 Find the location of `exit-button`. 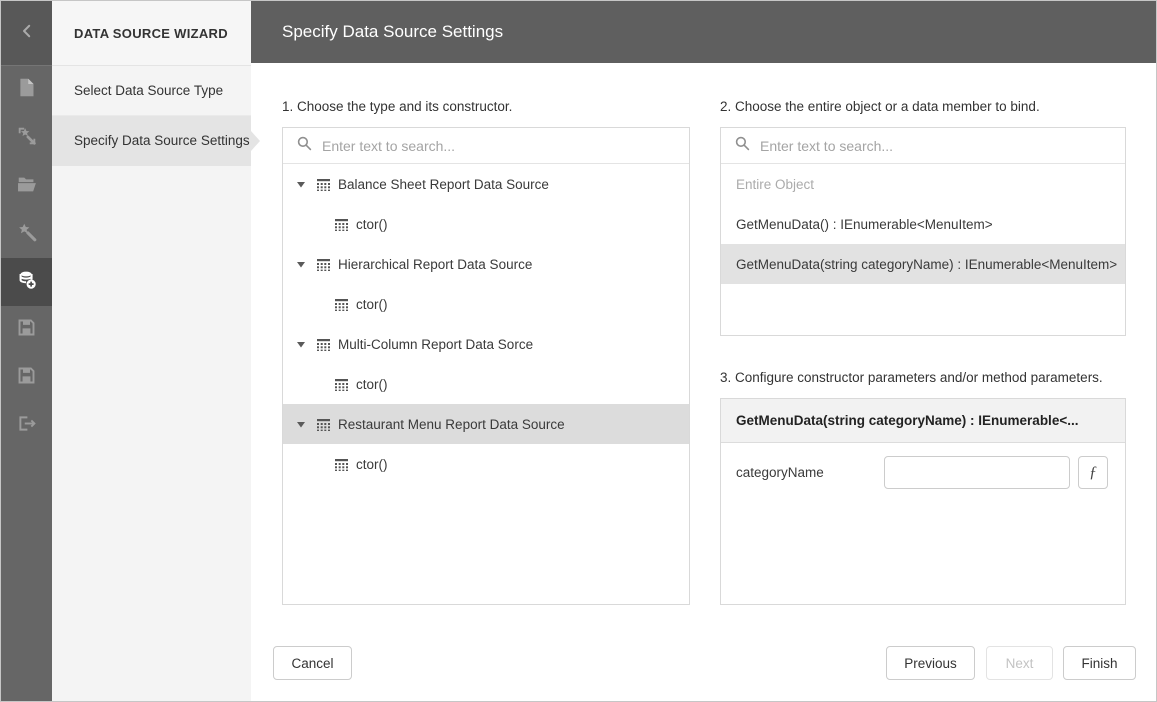

exit-button is located at coordinates (26, 426).